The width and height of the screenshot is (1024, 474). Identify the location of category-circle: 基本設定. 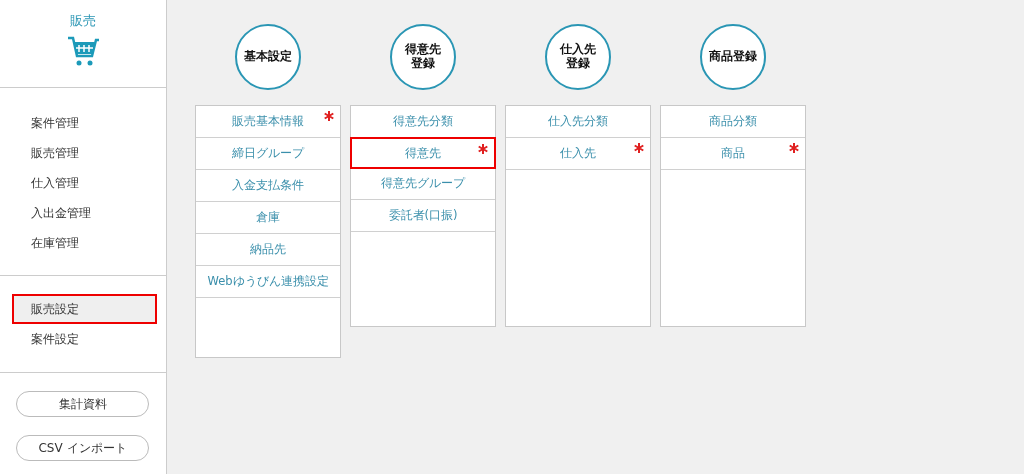
(268, 57).